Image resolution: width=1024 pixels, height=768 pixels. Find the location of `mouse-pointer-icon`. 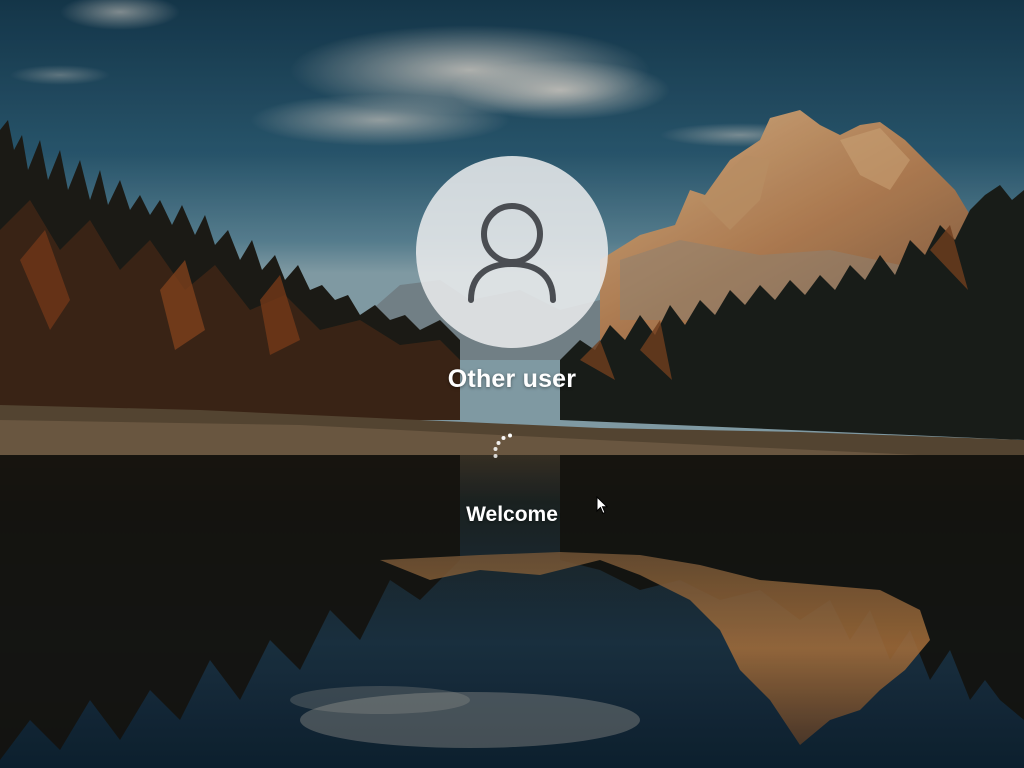

mouse-pointer-icon is located at coordinates (602, 505).